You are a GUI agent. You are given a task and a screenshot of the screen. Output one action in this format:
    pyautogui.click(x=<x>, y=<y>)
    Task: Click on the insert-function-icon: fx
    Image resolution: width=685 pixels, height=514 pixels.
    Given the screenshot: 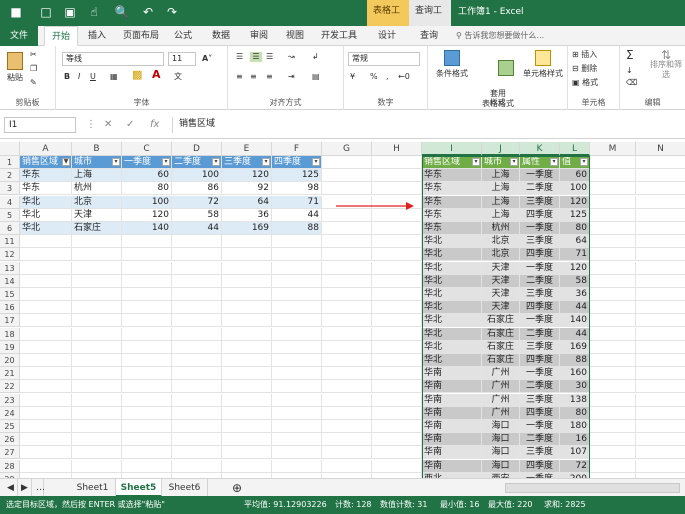 What is the action you would take?
    pyautogui.click(x=154, y=125)
    